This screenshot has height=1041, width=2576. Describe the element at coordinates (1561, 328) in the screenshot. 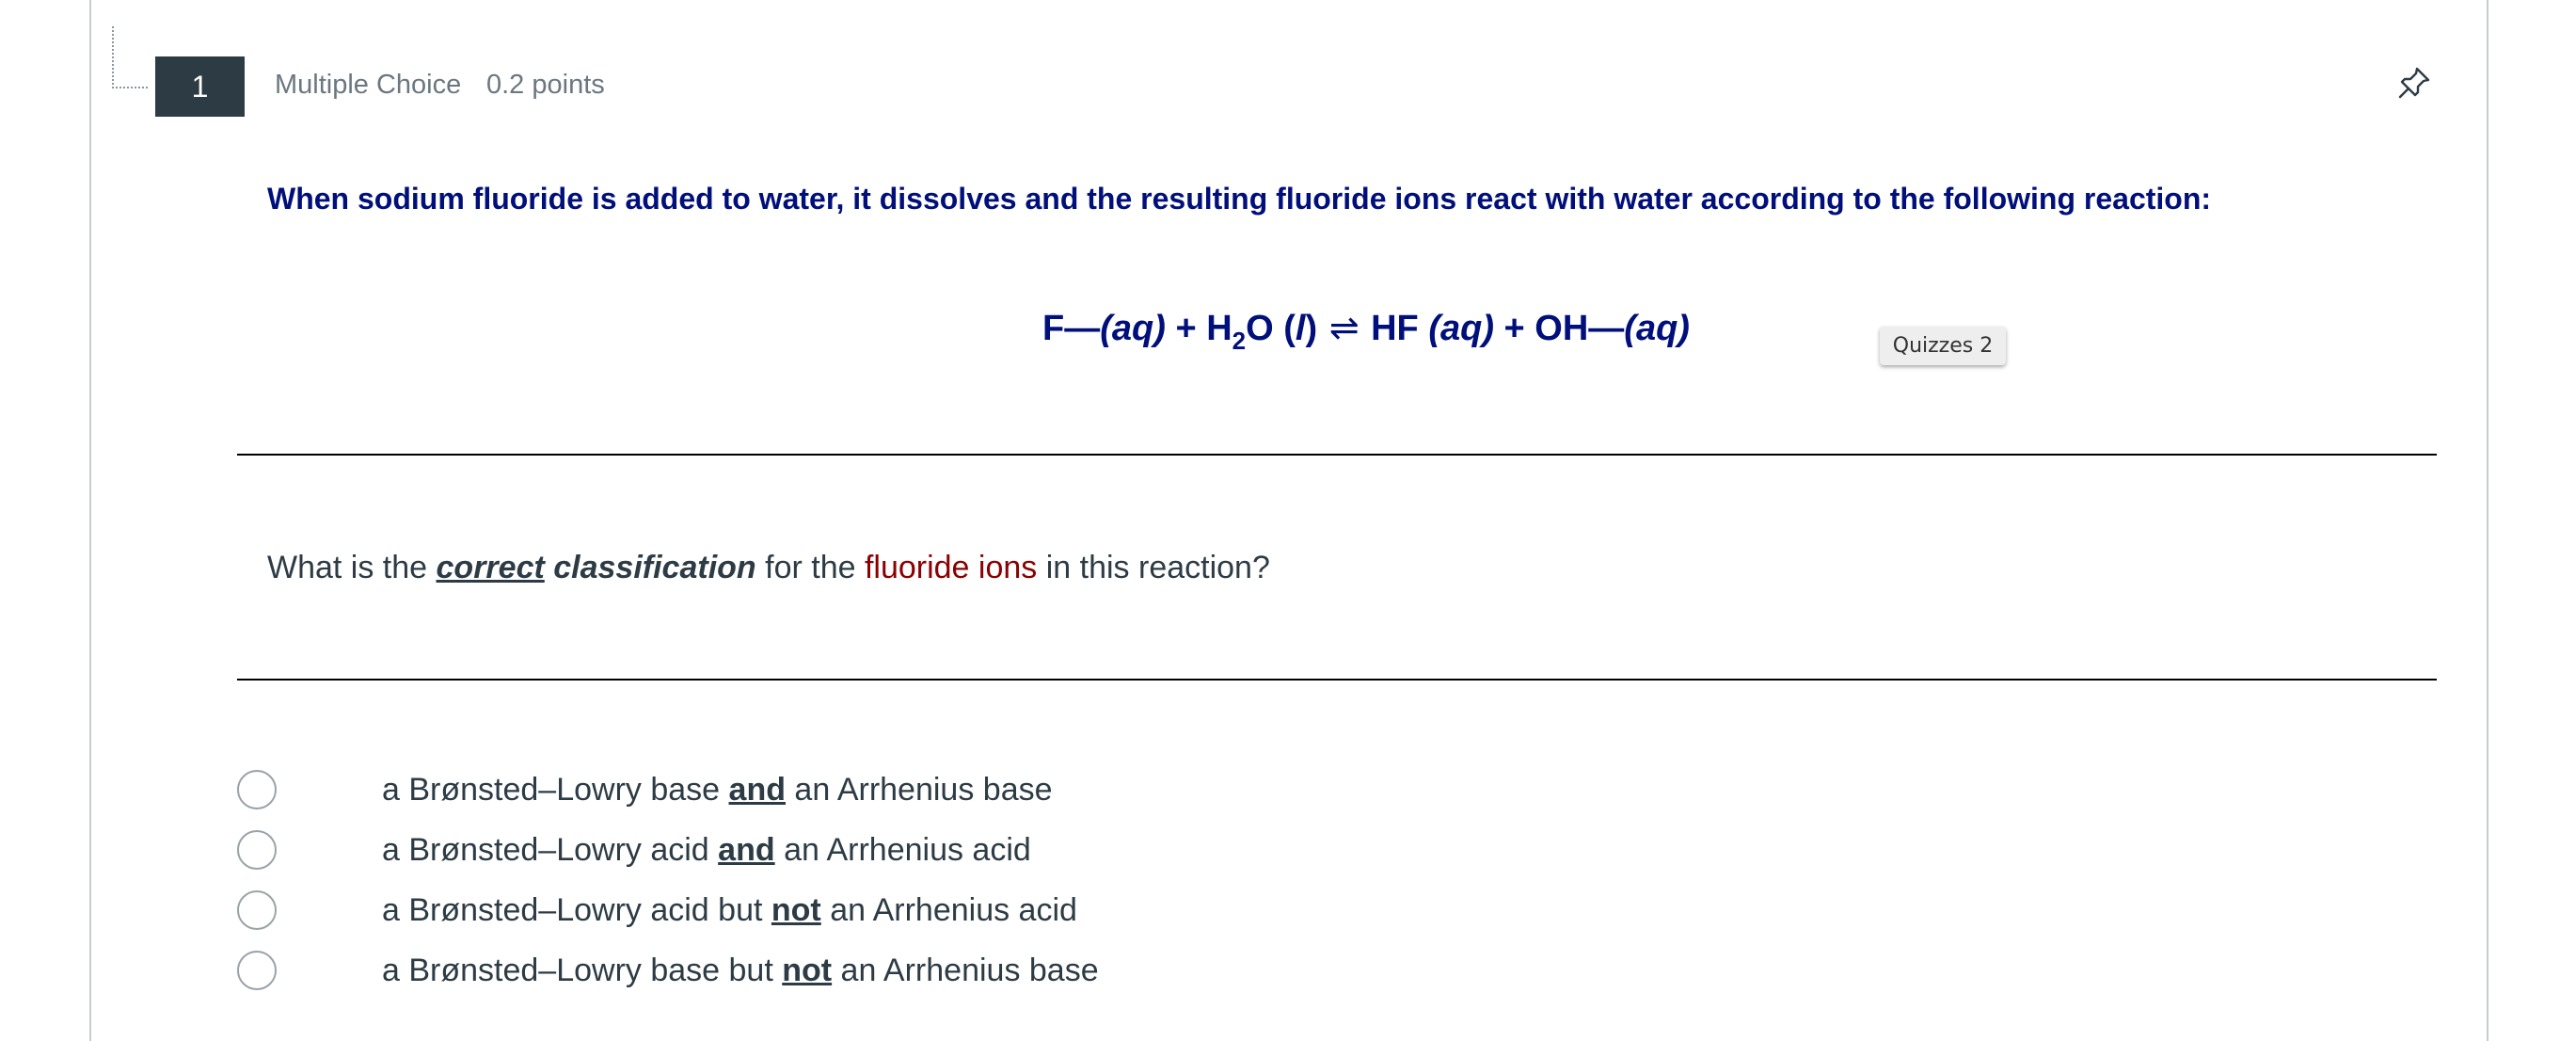

I see `hydroxide-formula: OH` at that location.